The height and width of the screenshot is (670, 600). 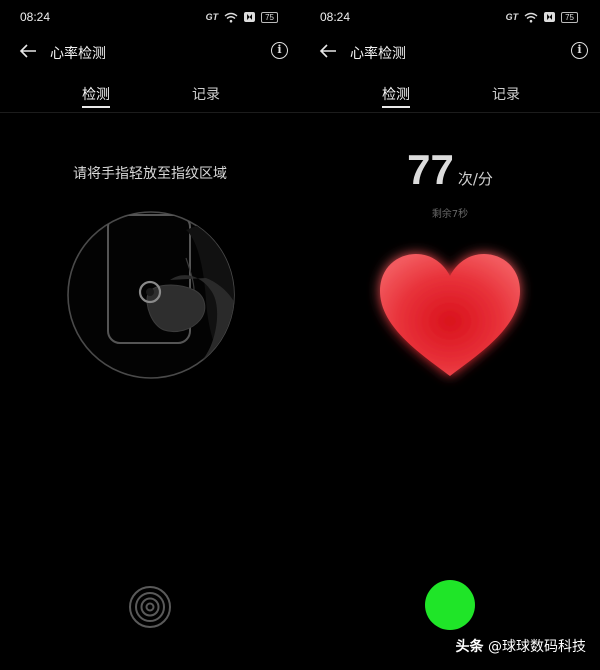 I want to click on instruction-text: 请将手指轻放至指纹区域, so click(x=150, y=174).